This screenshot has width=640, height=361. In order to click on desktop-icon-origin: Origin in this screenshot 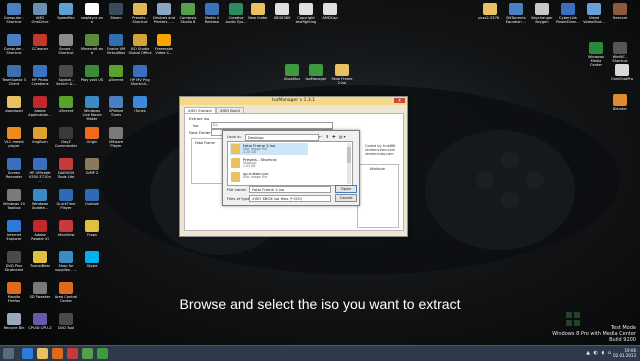, I will do `click(92, 135)`.